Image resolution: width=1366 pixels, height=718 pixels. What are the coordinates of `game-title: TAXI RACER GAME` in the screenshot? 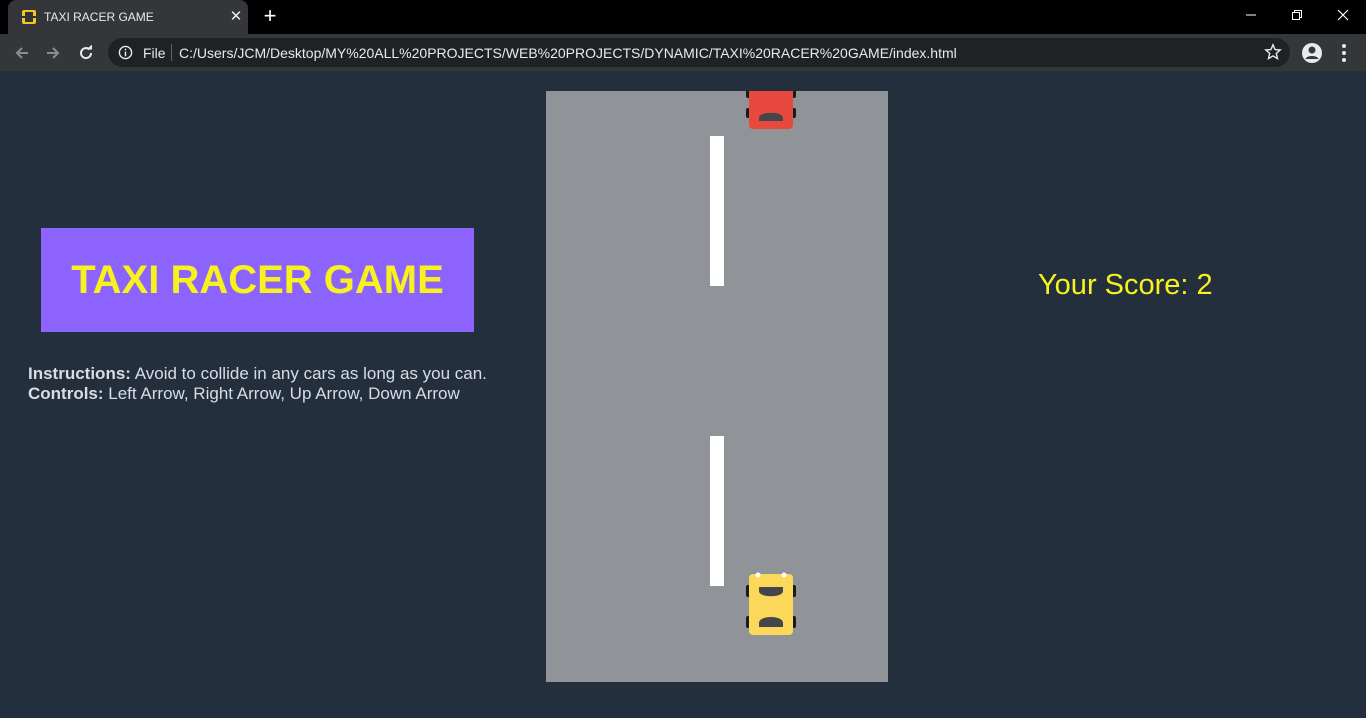 It's located at (257, 279).